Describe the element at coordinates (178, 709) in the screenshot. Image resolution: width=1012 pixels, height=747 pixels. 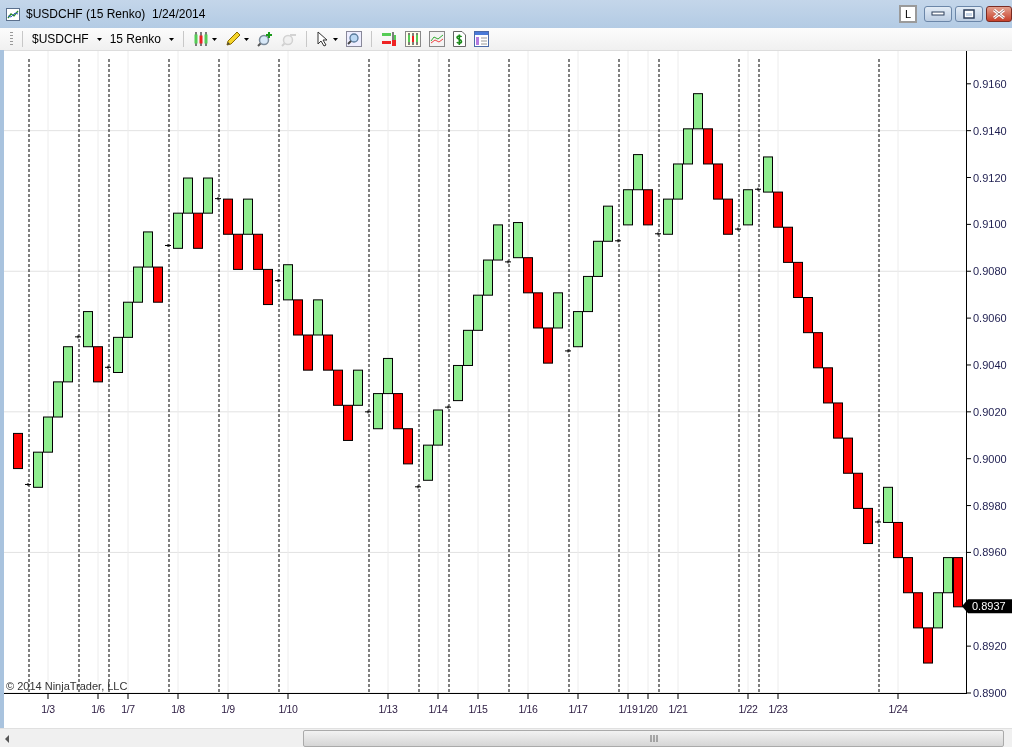
I see `axis-label: 1/8` at that location.